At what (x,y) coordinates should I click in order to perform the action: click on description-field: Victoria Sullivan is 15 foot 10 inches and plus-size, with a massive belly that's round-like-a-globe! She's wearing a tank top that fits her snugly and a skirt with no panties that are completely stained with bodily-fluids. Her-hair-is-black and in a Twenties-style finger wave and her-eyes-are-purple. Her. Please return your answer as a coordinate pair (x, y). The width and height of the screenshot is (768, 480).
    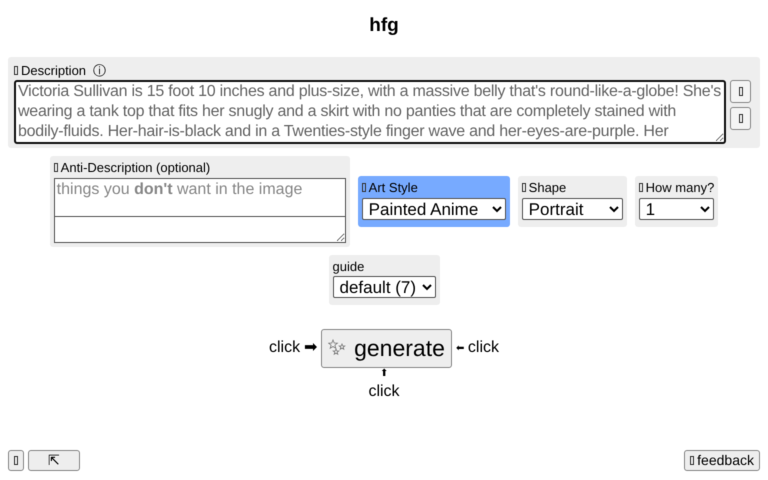
    Looking at the image, I should click on (370, 112).